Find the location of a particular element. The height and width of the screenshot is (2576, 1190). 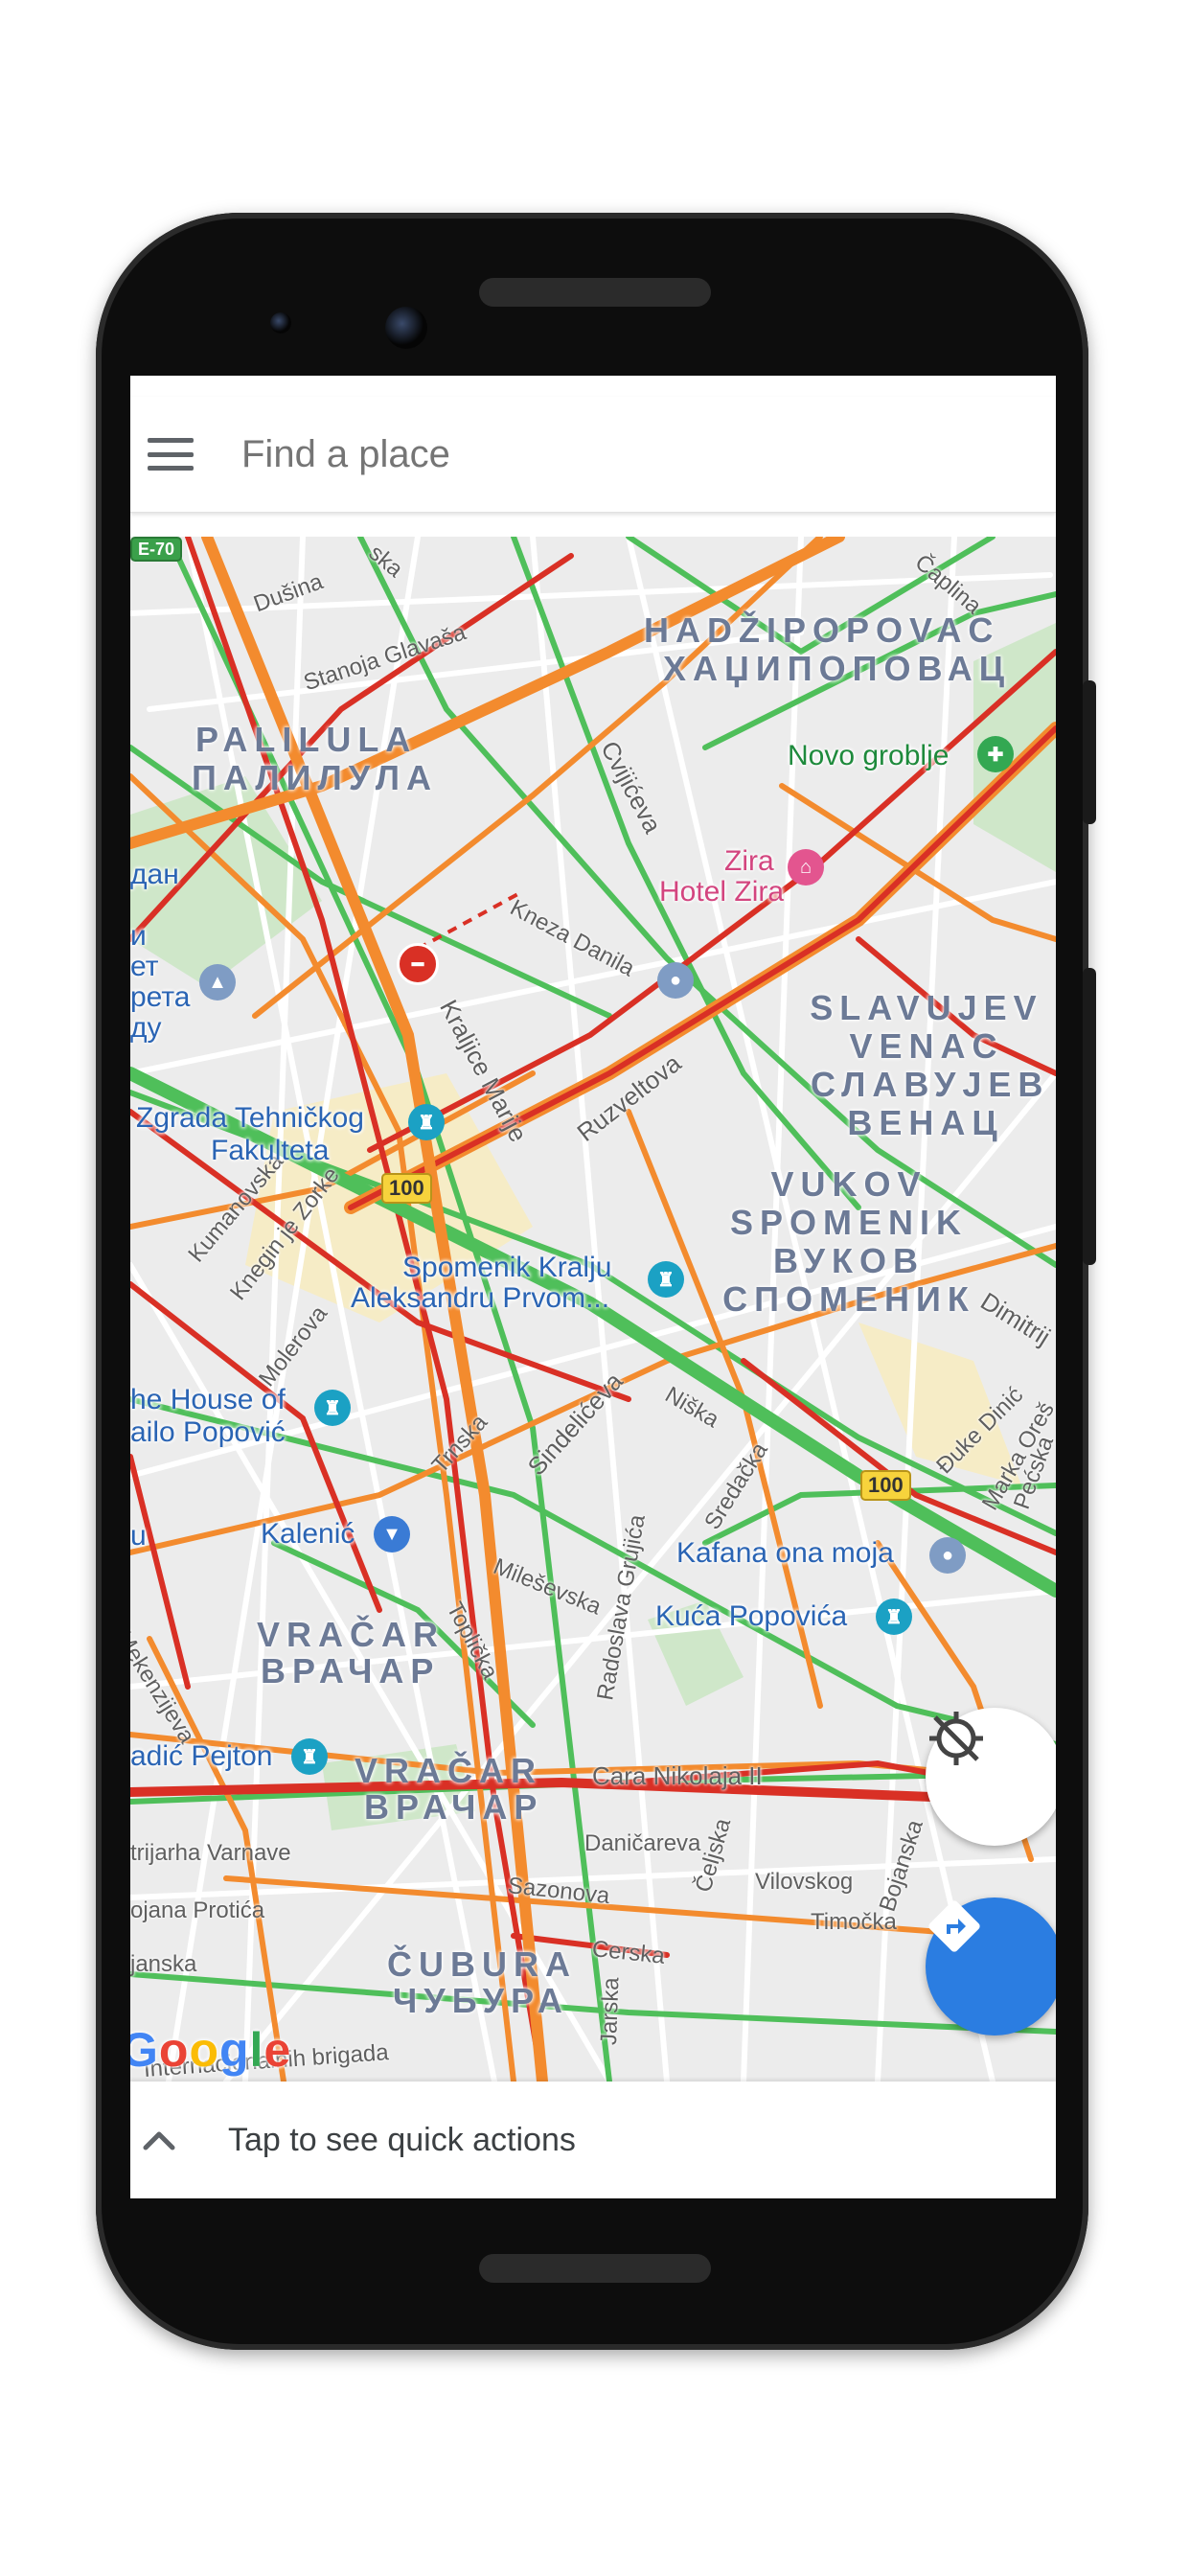

street-label: Cara Nikolaja II is located at coordinates (678, 1775).